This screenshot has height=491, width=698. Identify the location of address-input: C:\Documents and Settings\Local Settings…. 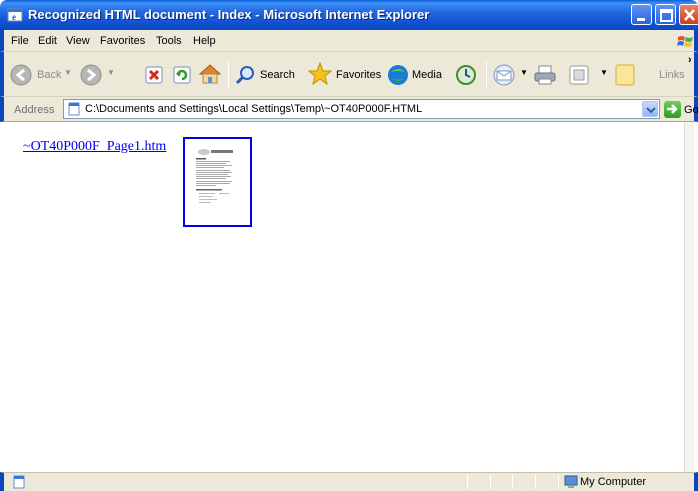
(361, 109).